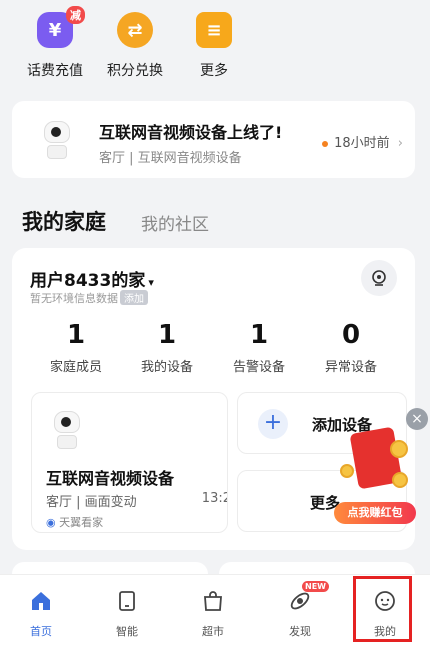 The image size is (430, 646). Describe the element at coordinates (381, 468) in the screenshot. I see `red-packet-promo: × 点我赚红包` at that location.